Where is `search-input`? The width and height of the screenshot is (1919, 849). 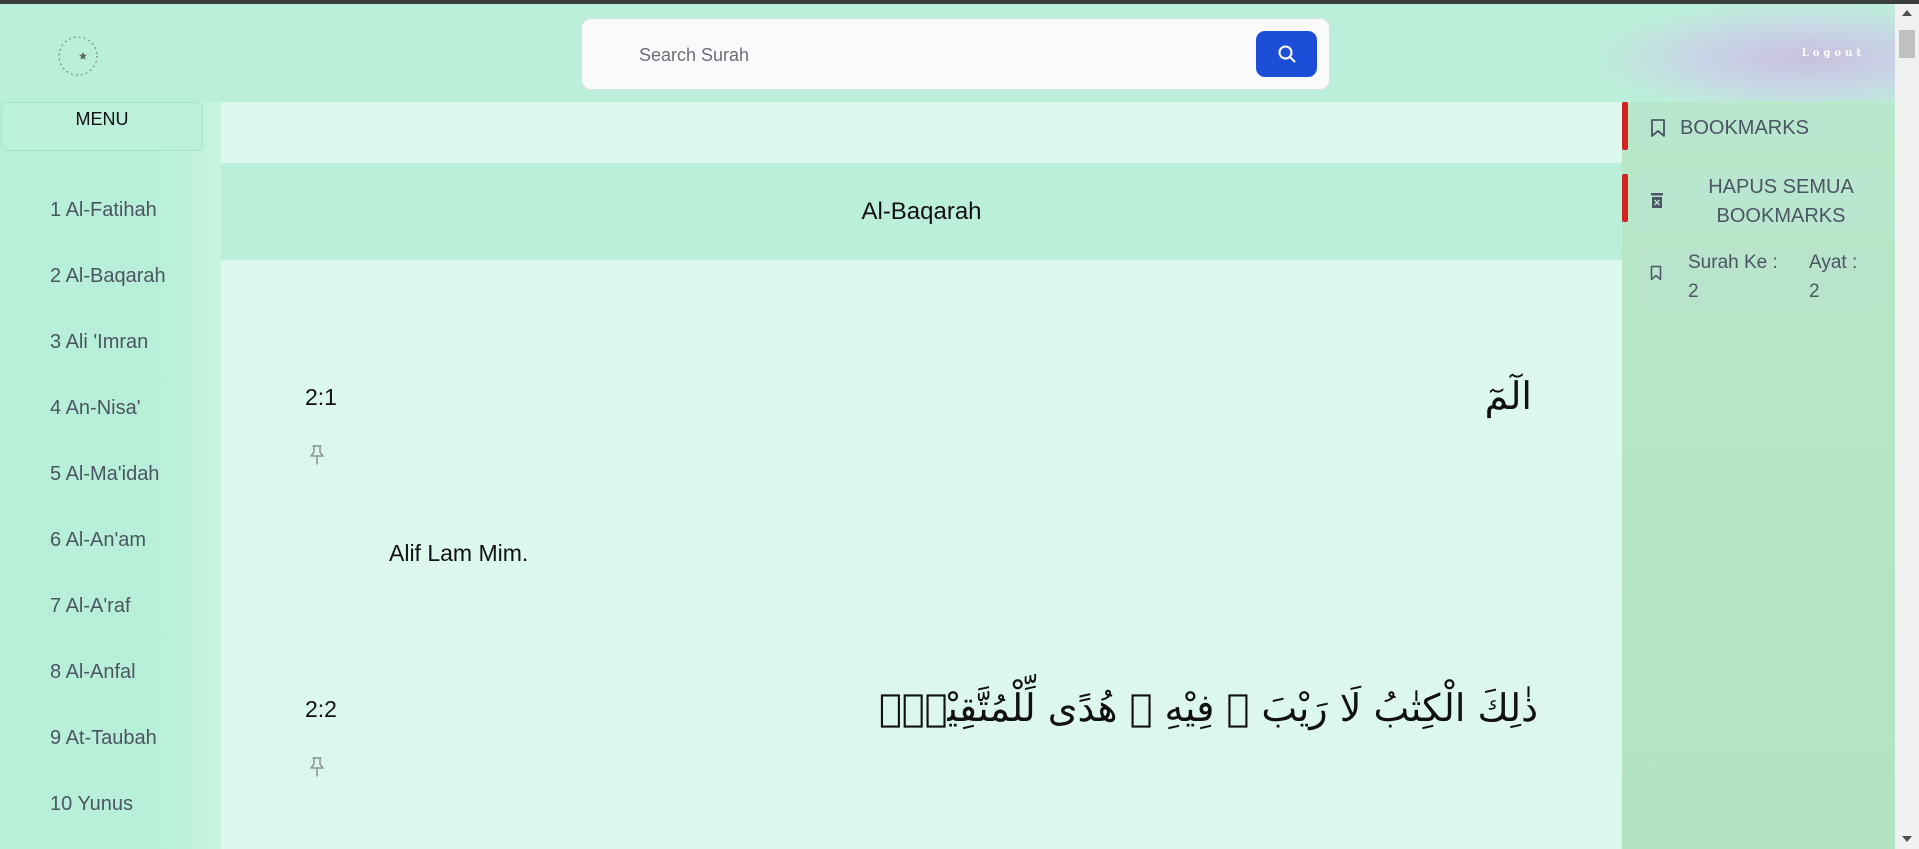
search-input is located at coordinates (919, 55).